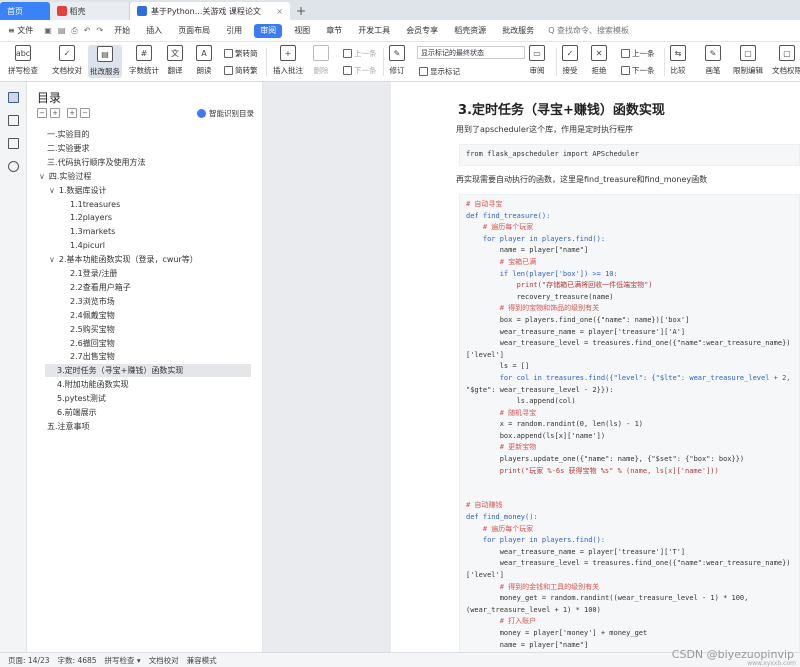 This screenshot has width=800, height=667. Describe the element at coordinates (96, 162) in the screenshot. I see `toc-item: 三.代码执行顺序及使用方法` at that location.